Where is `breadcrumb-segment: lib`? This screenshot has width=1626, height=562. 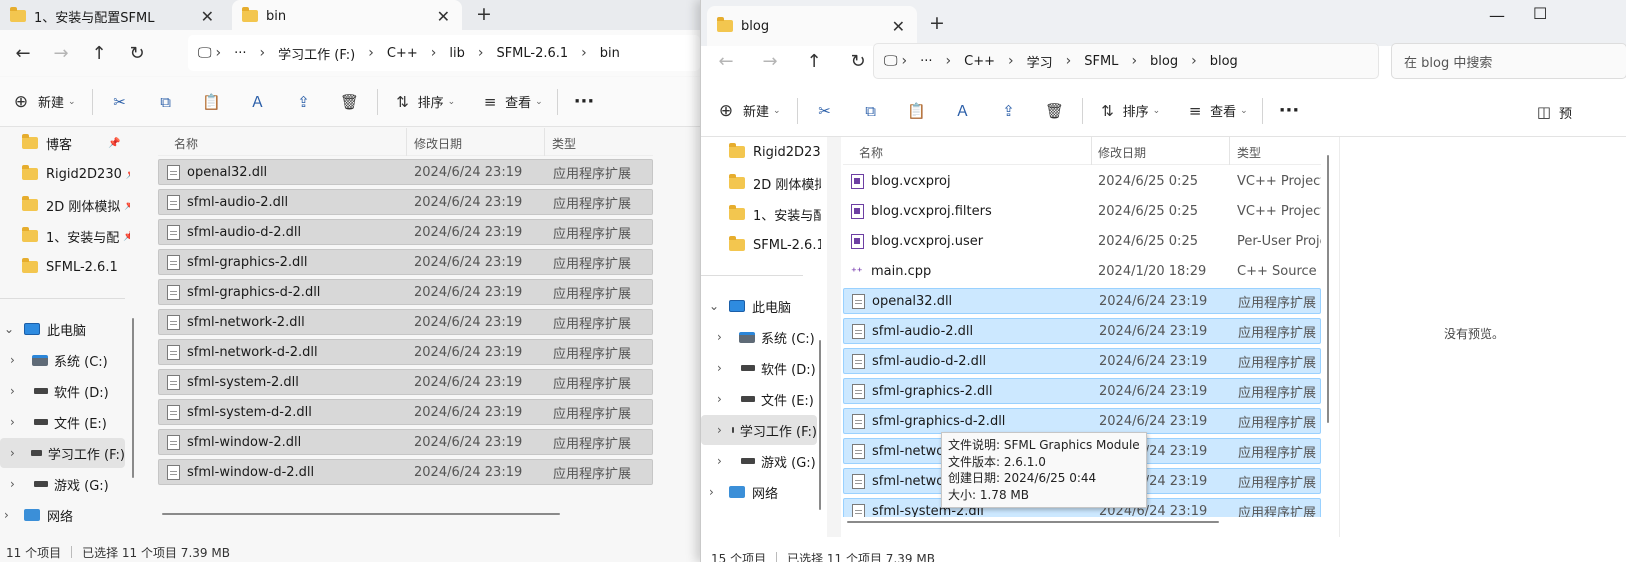
breadcrumb-segment: lib is located at coordinates (456, 53).